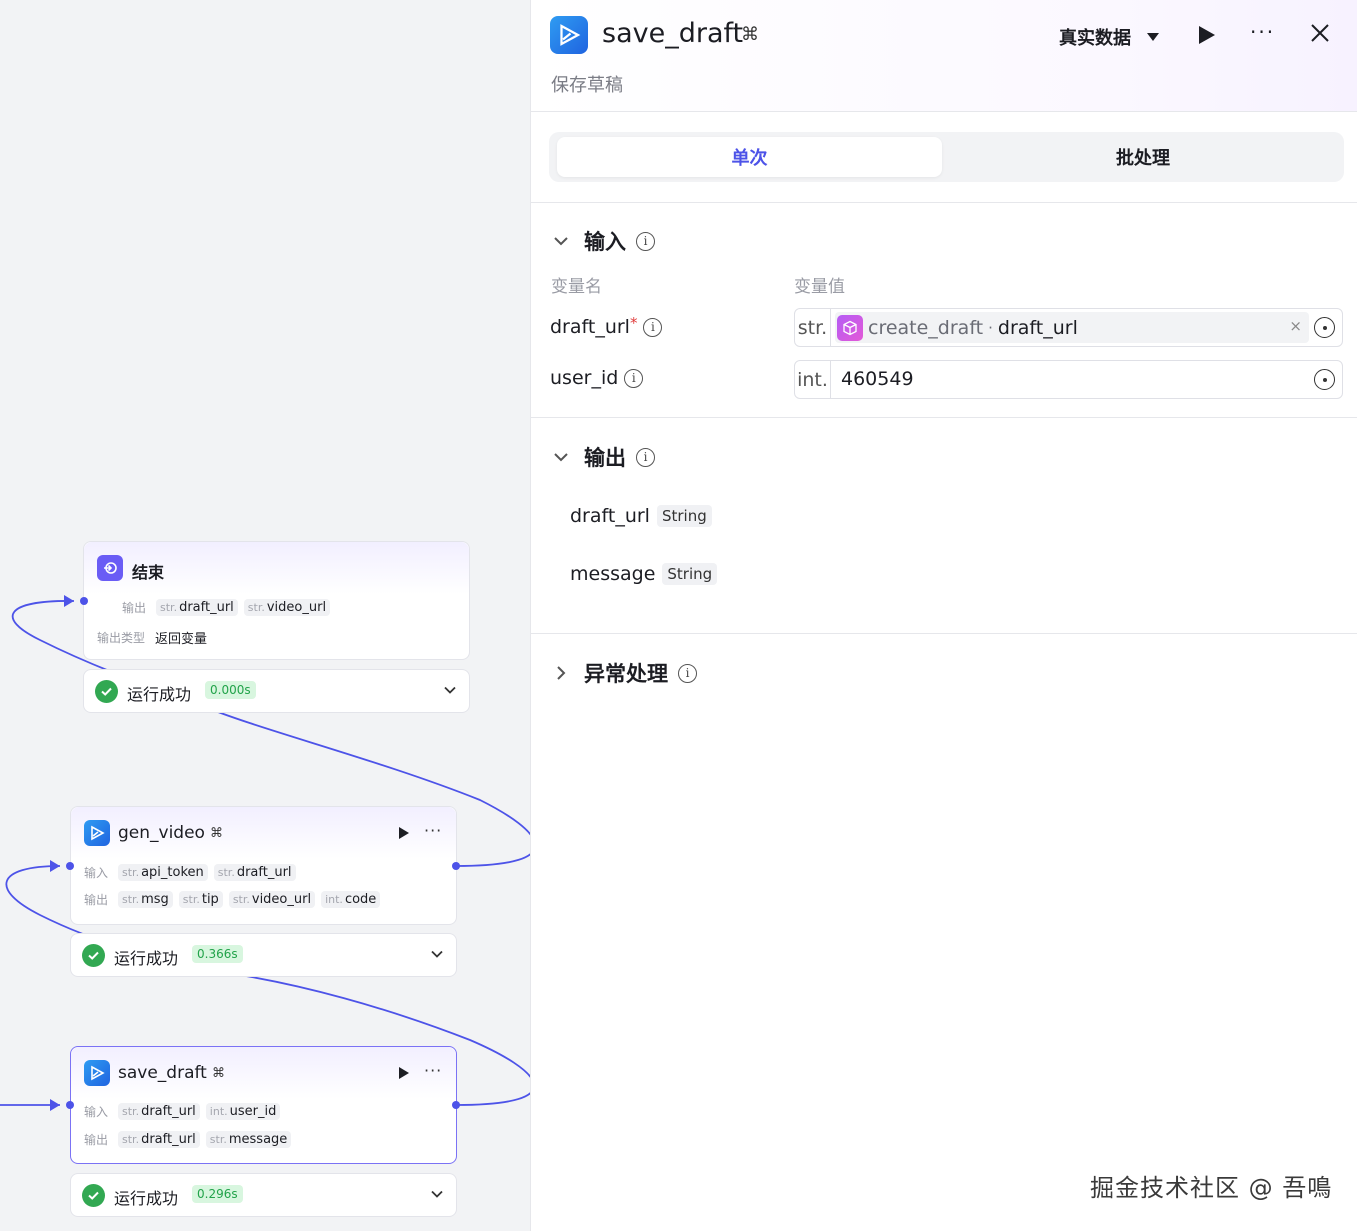  I want to click on save-draft-outputs: 输出 str. draft_url str. message, so click(188, 1139).